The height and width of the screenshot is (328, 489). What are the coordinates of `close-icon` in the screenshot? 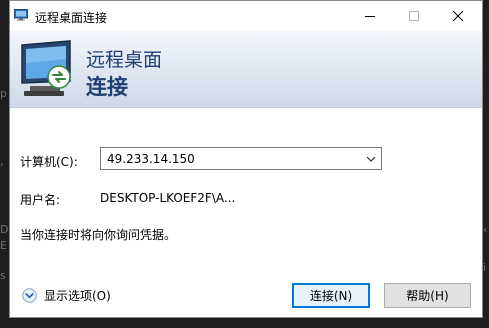 It's located at (458, 16).